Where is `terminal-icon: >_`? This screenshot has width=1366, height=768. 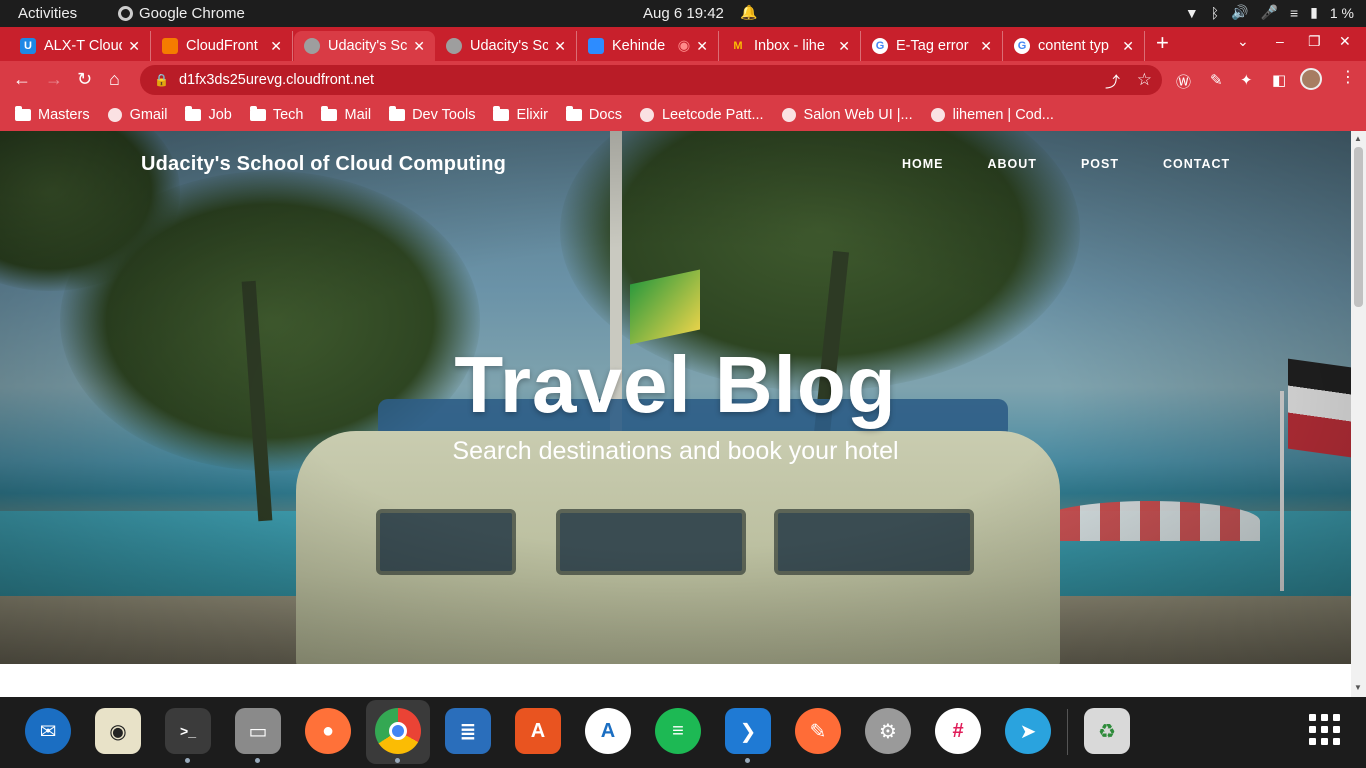 terminal-icon: >_ is located at coordinates (188, 735).